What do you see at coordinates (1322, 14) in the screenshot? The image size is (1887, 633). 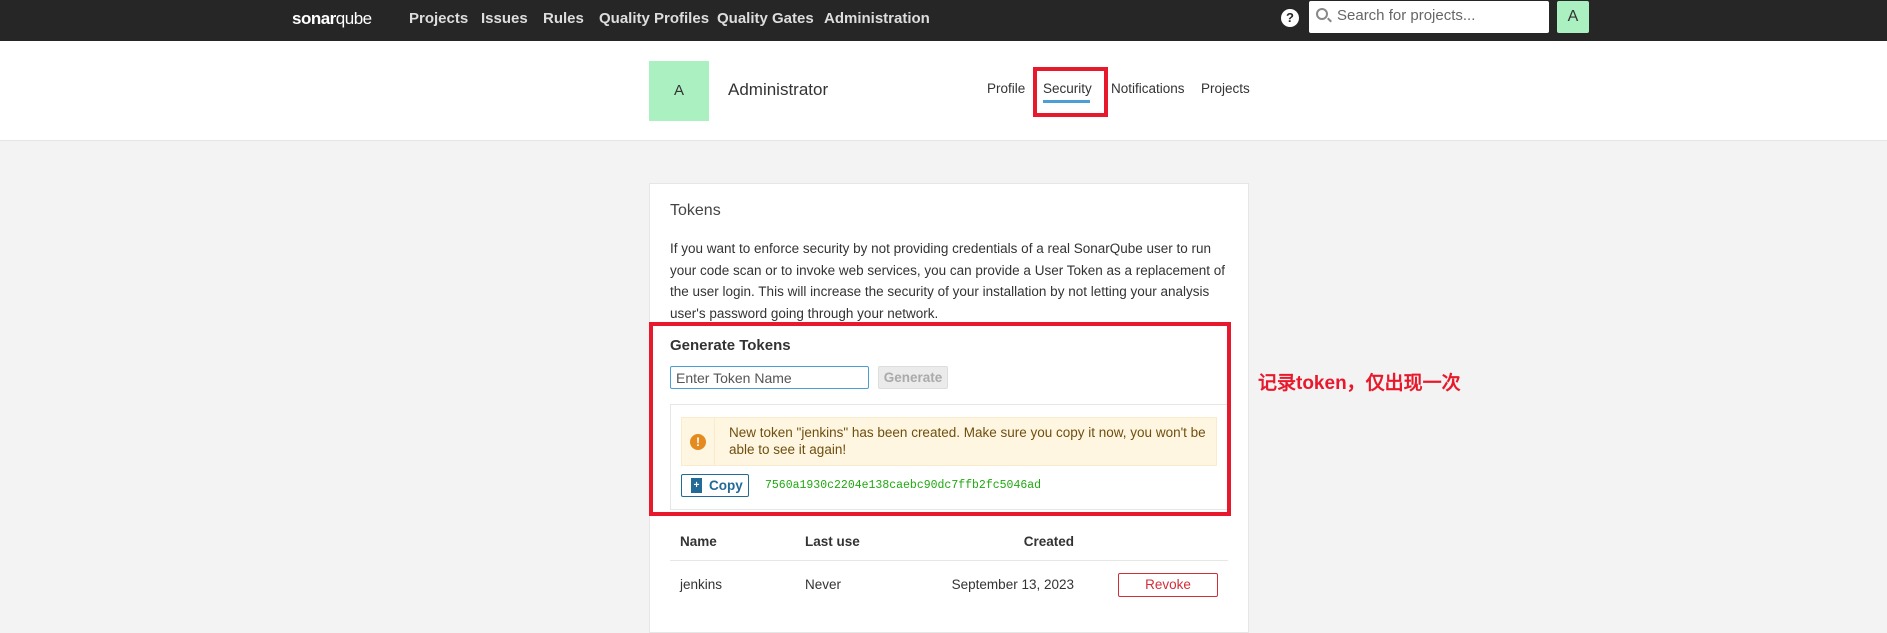 I see `search-icon` at bounding box center [1322, 14].